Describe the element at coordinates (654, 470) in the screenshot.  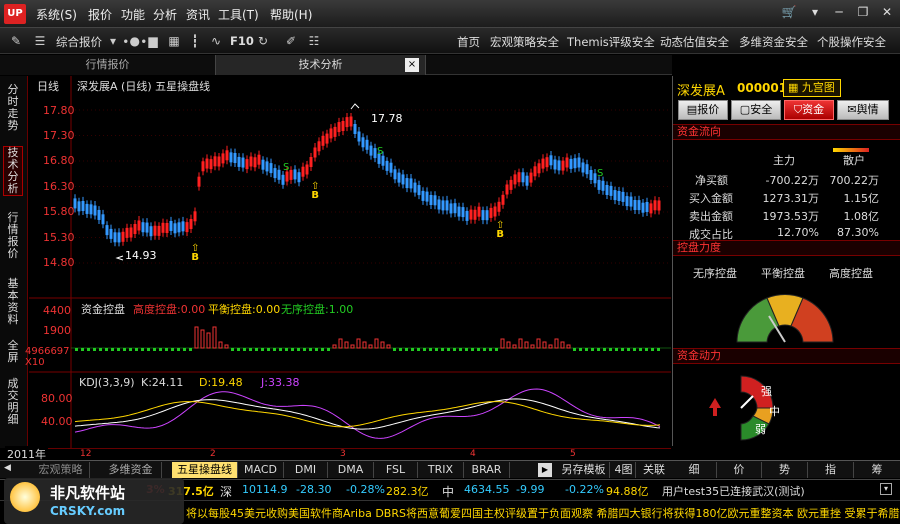
I see `link-button: 关联` at that location.